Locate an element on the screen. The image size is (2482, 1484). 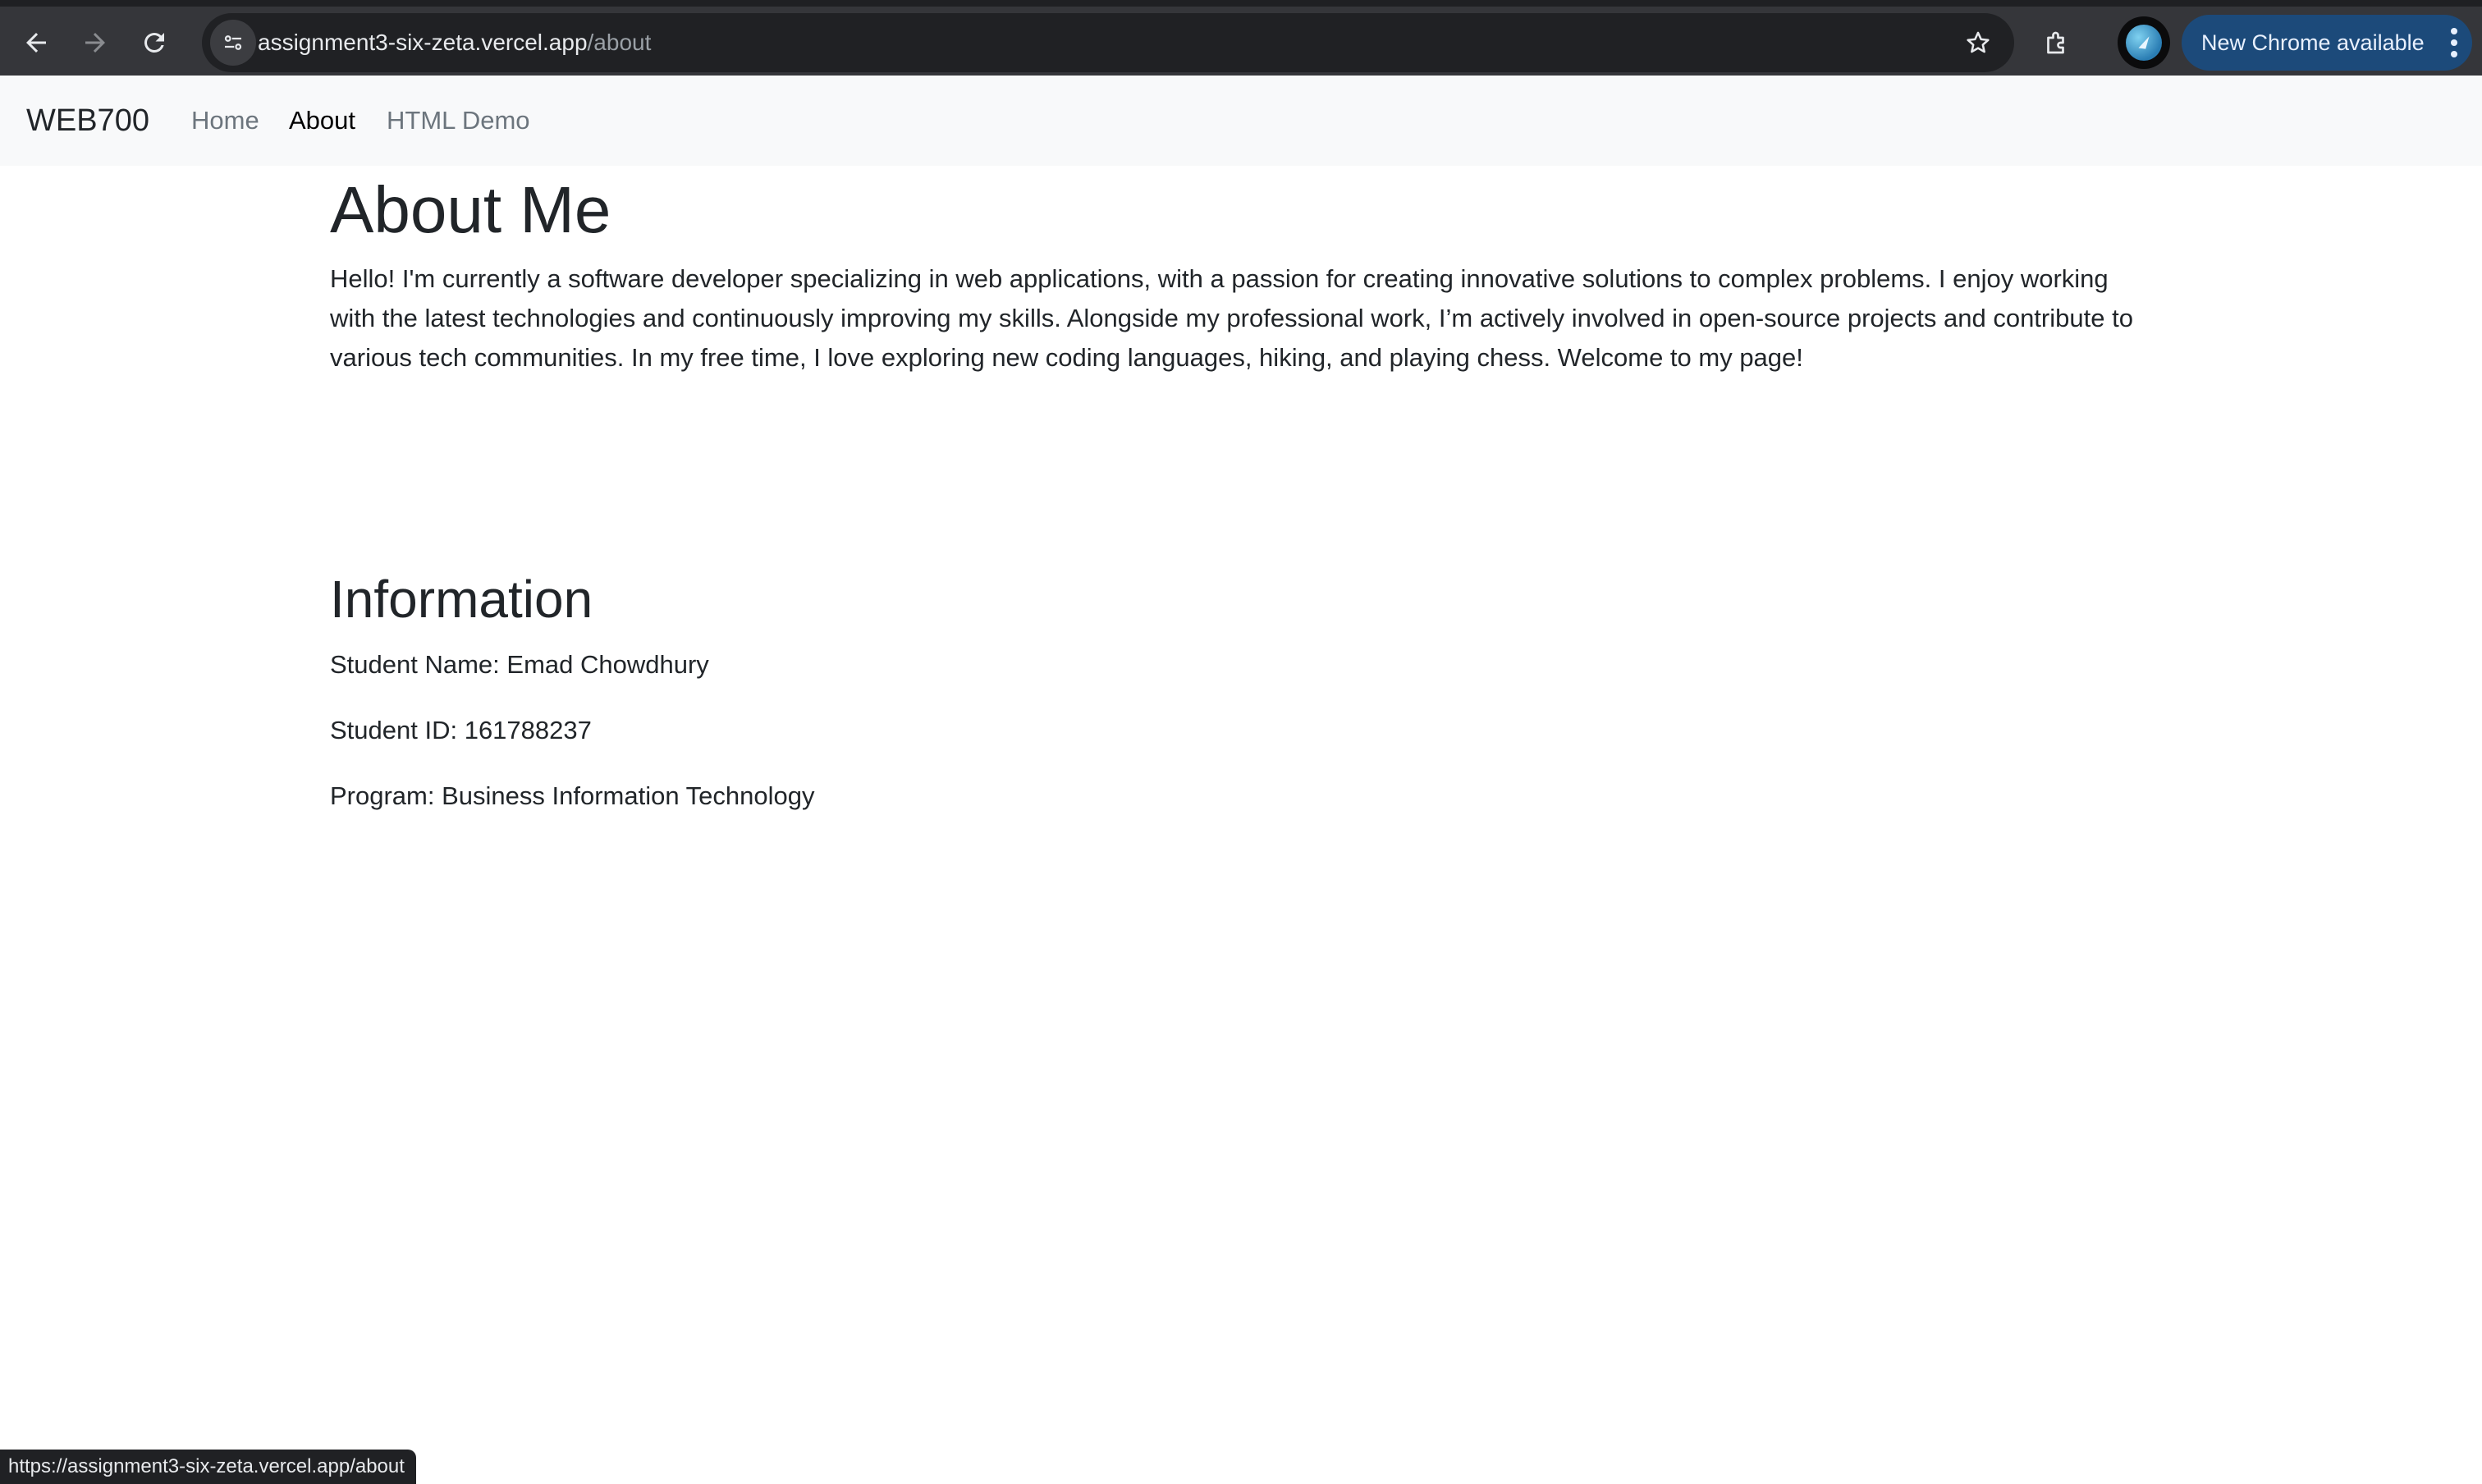
bookmark-button is located at coordinates (1978, 43).